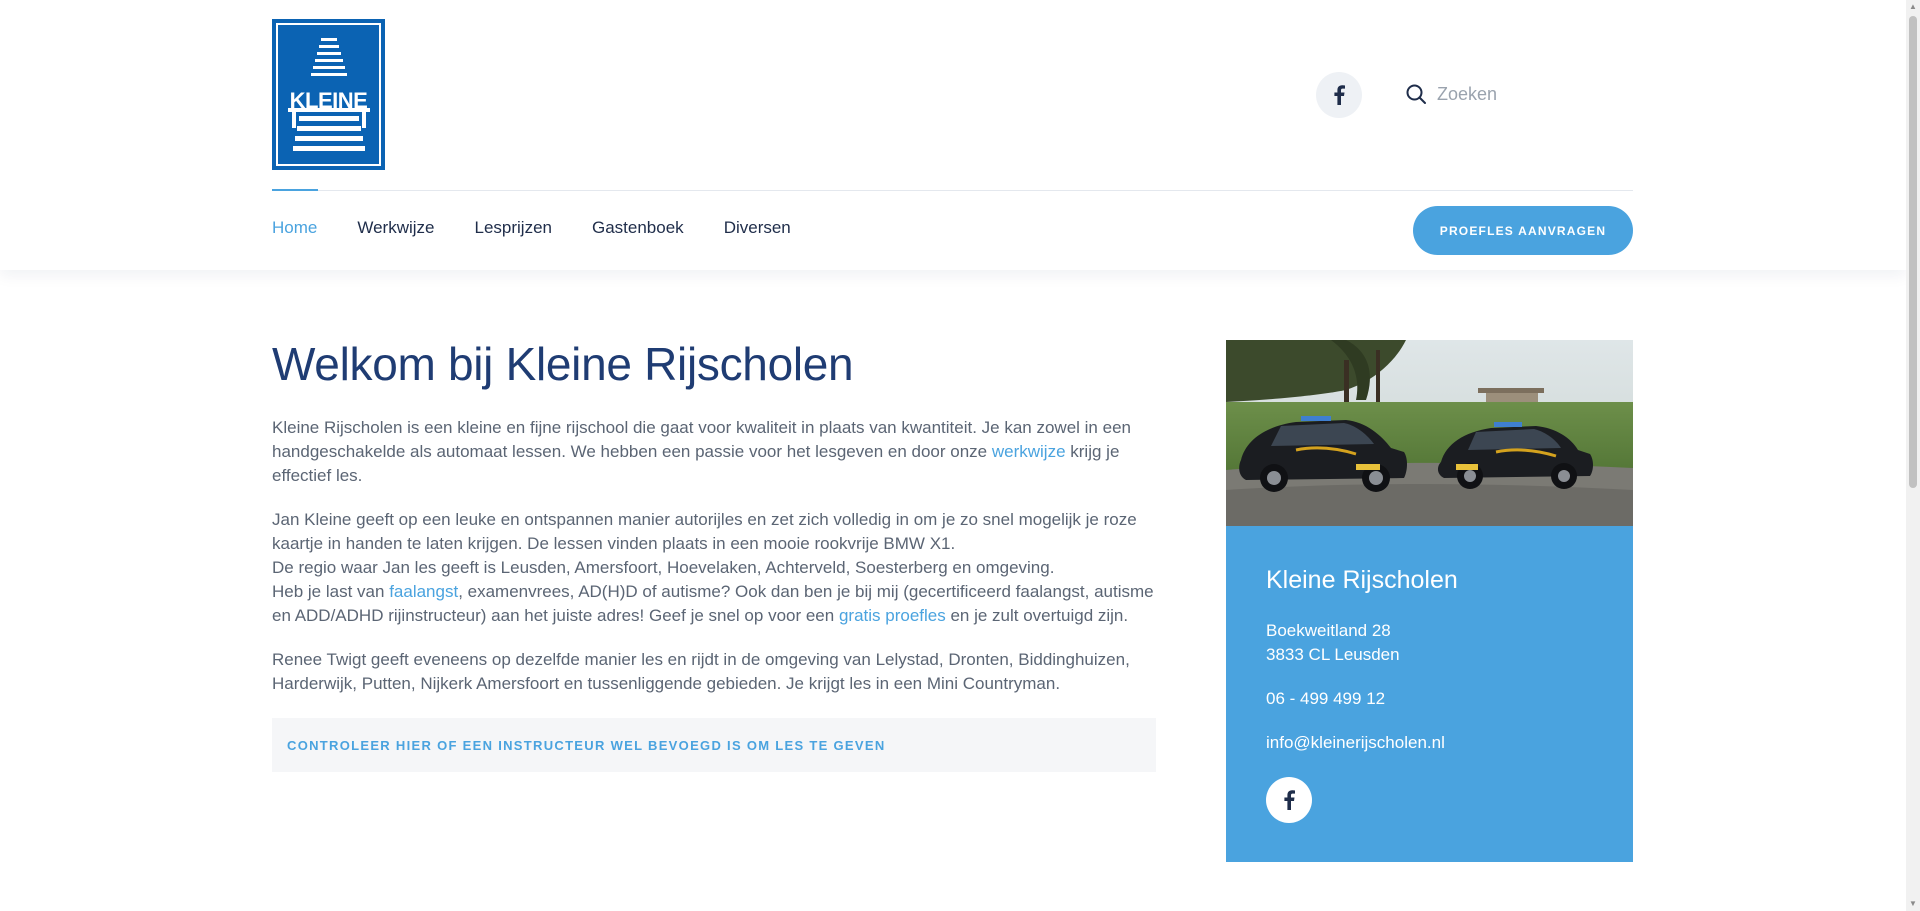 The image size is (1920, 911). I want to click on header-search, so click(1521, 94).